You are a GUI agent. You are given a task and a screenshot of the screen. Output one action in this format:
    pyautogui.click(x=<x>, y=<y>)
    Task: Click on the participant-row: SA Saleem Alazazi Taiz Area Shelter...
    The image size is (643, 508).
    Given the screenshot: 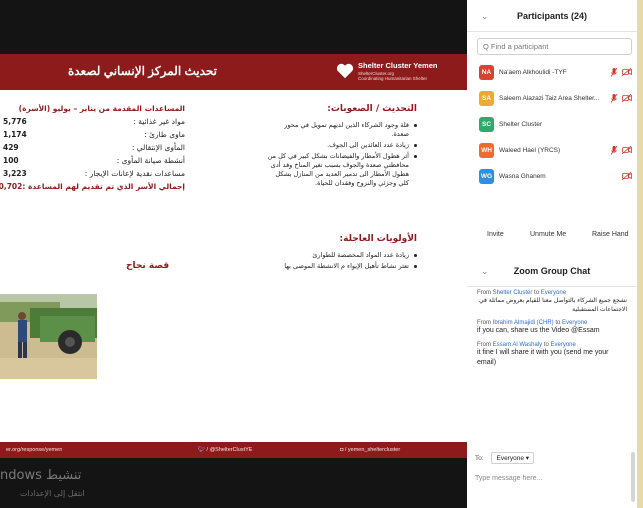 What is the action you would take?
    pyautogui.click(x=552, y=99)
    